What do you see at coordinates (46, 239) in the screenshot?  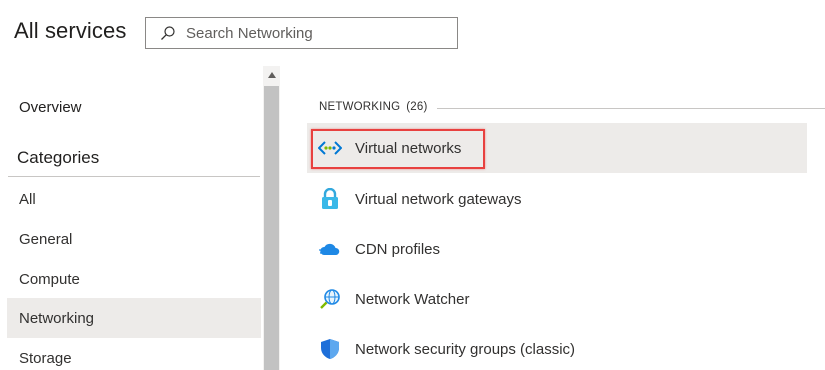 I see `nav-item-label: General` at bounding box center [46, 239].